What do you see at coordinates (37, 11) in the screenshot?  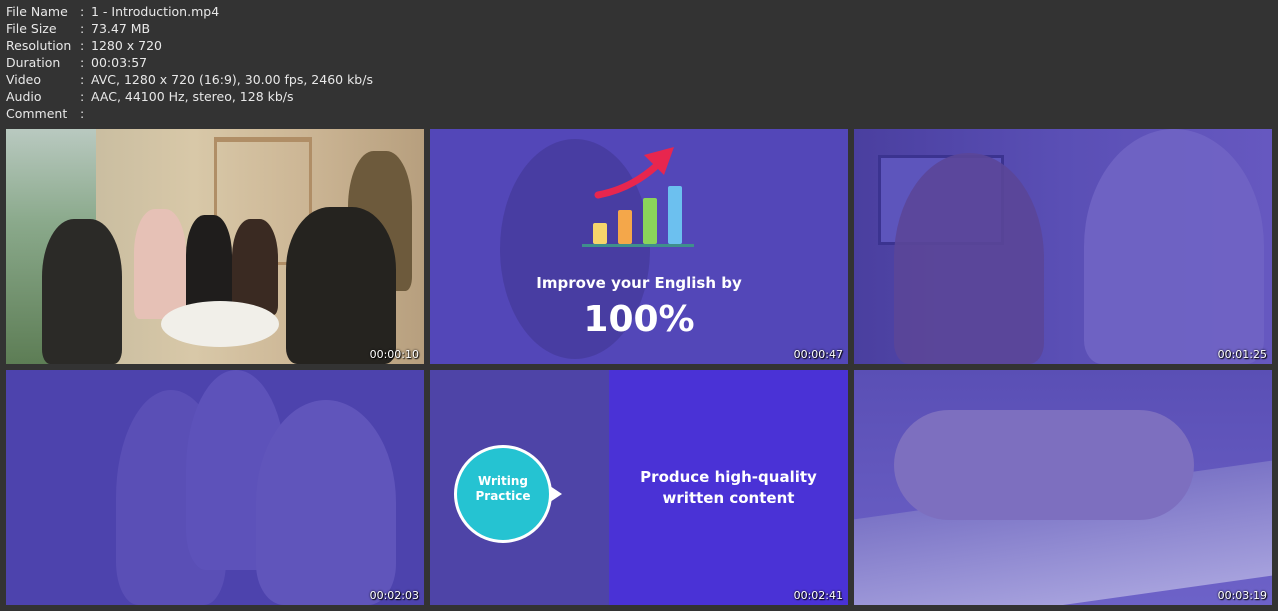 I see `meta-key: File Name` at bounding box center [37, 11].